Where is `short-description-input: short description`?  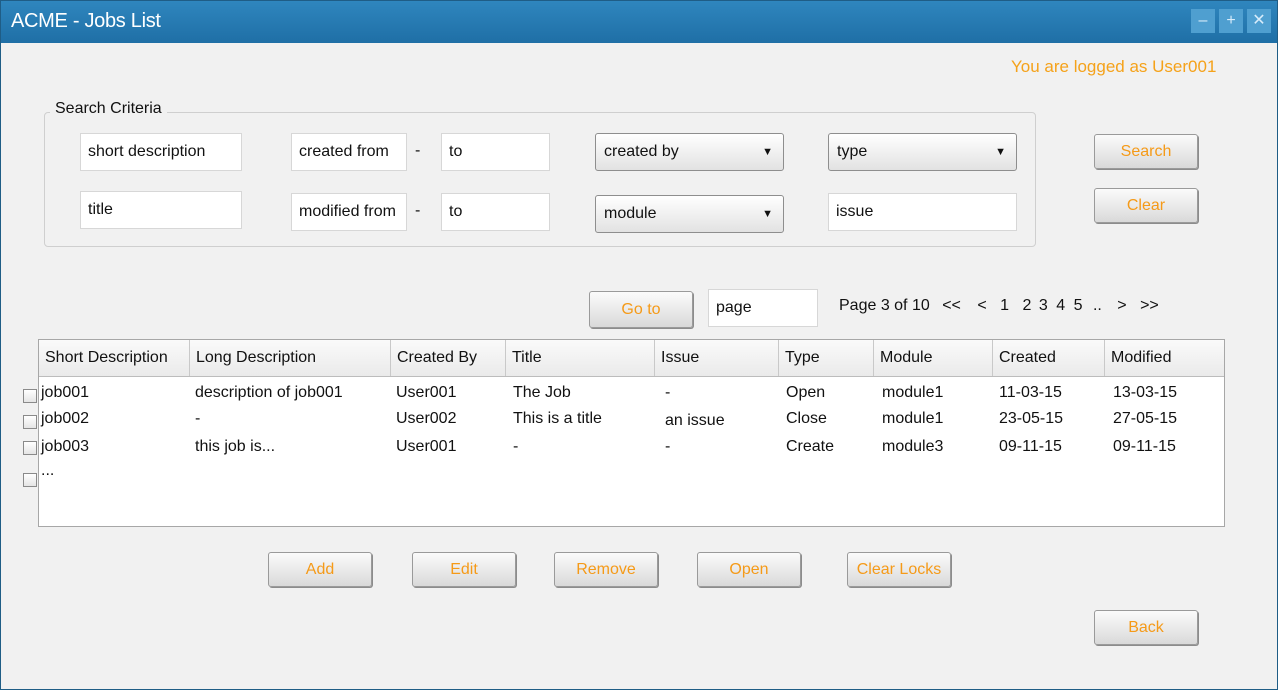
short-description-input: short description is located at coordinates (161, 152).